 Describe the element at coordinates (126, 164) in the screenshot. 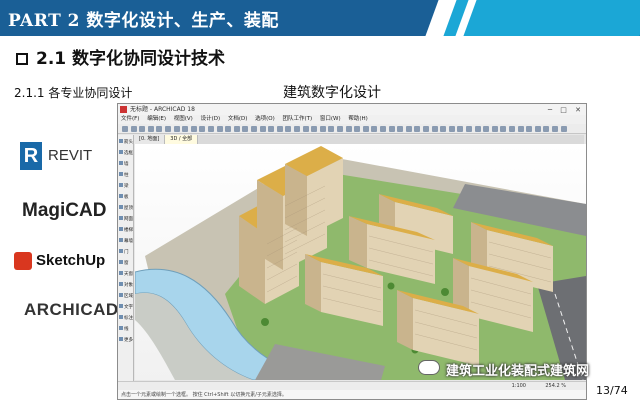

I see `palette-tool: 墙` at that location.